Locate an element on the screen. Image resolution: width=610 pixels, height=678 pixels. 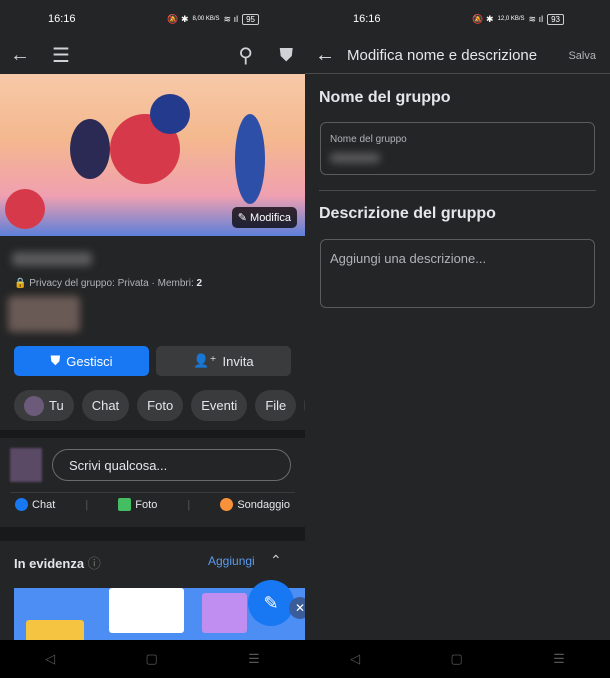
info-icon: ⓘ is located at coordinates (94, 563).